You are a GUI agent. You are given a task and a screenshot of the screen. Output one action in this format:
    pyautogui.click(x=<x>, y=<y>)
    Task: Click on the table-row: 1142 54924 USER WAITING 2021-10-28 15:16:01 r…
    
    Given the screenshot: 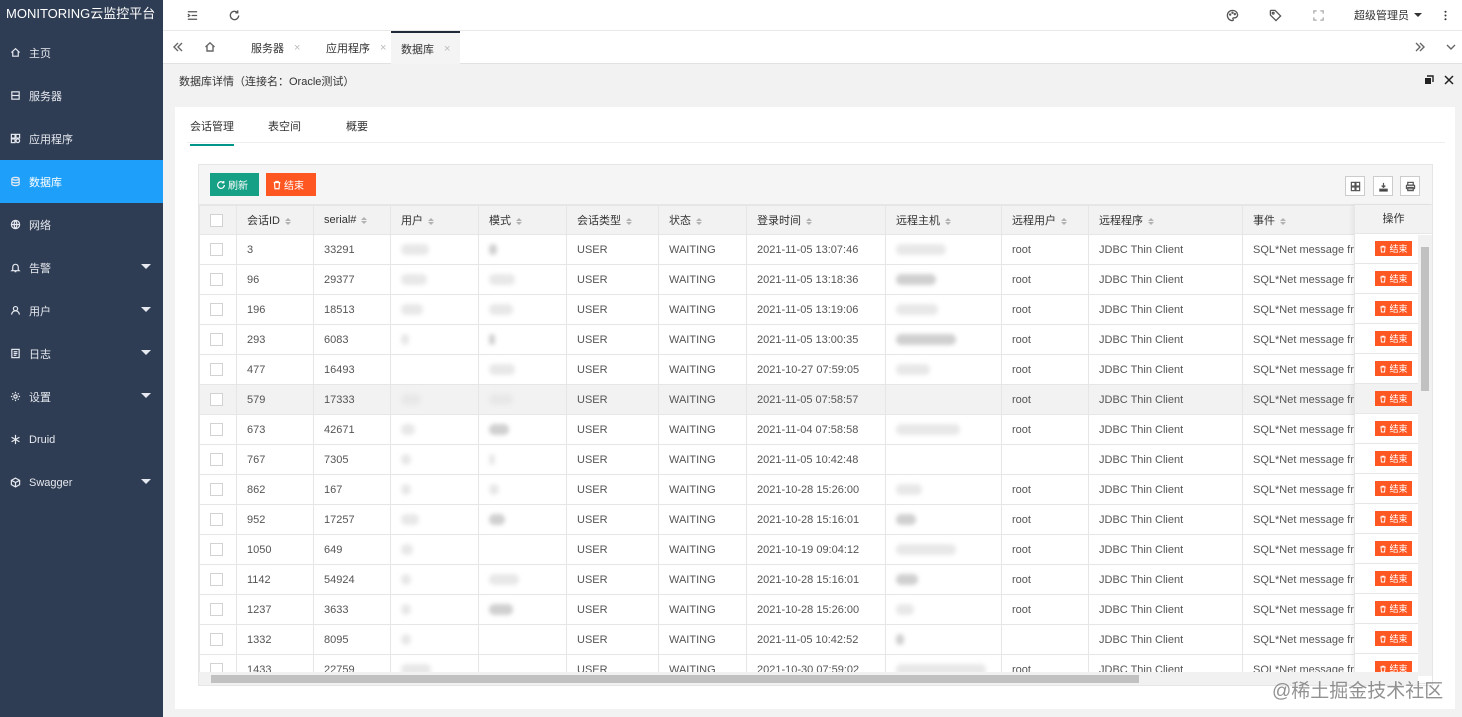 What is the action you would take?
    pyautogui.click(x=792, y=579)
    